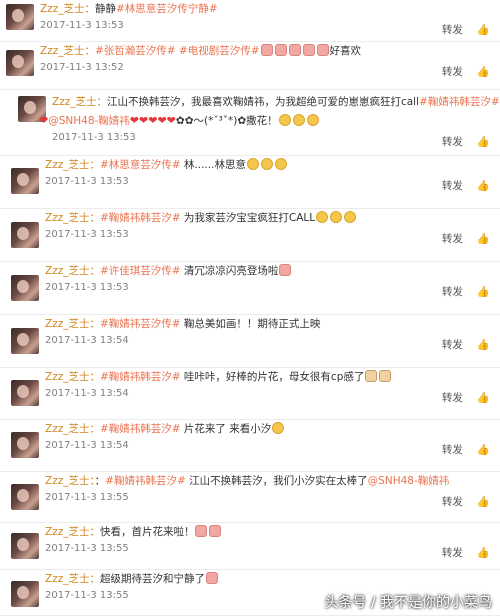 This screenshot has height=616, width=500. Describe the element at coordinates (167, 9) in the screenshot. I see `hashtag-link: #林思意芸汐传宁静#` at that location.